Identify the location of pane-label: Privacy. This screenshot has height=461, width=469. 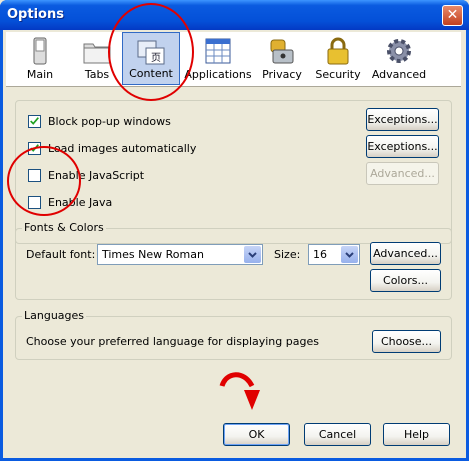
(282, 74).